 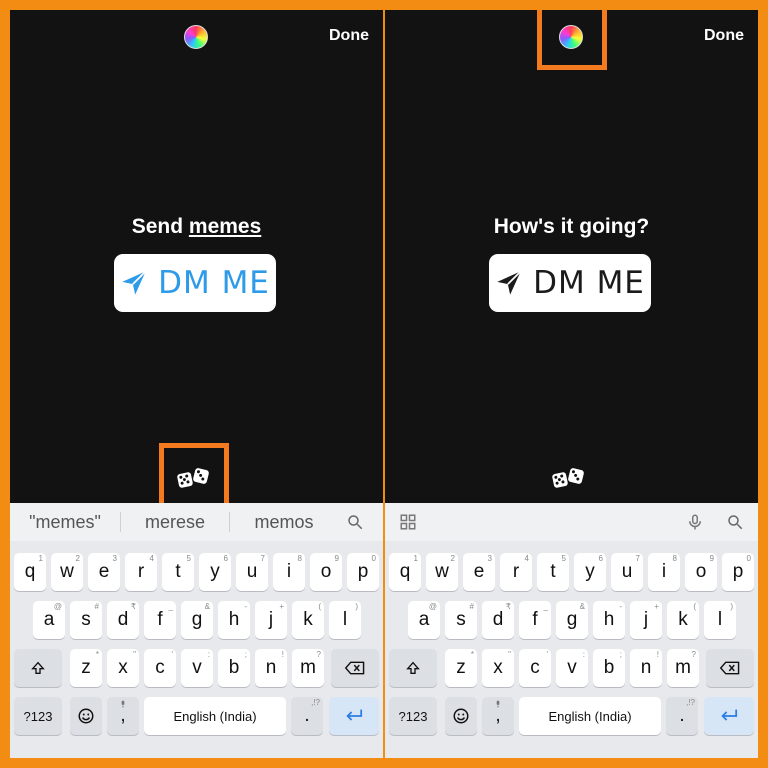 I want to click on suggestion-item: merese, so click(x=175, y=522).